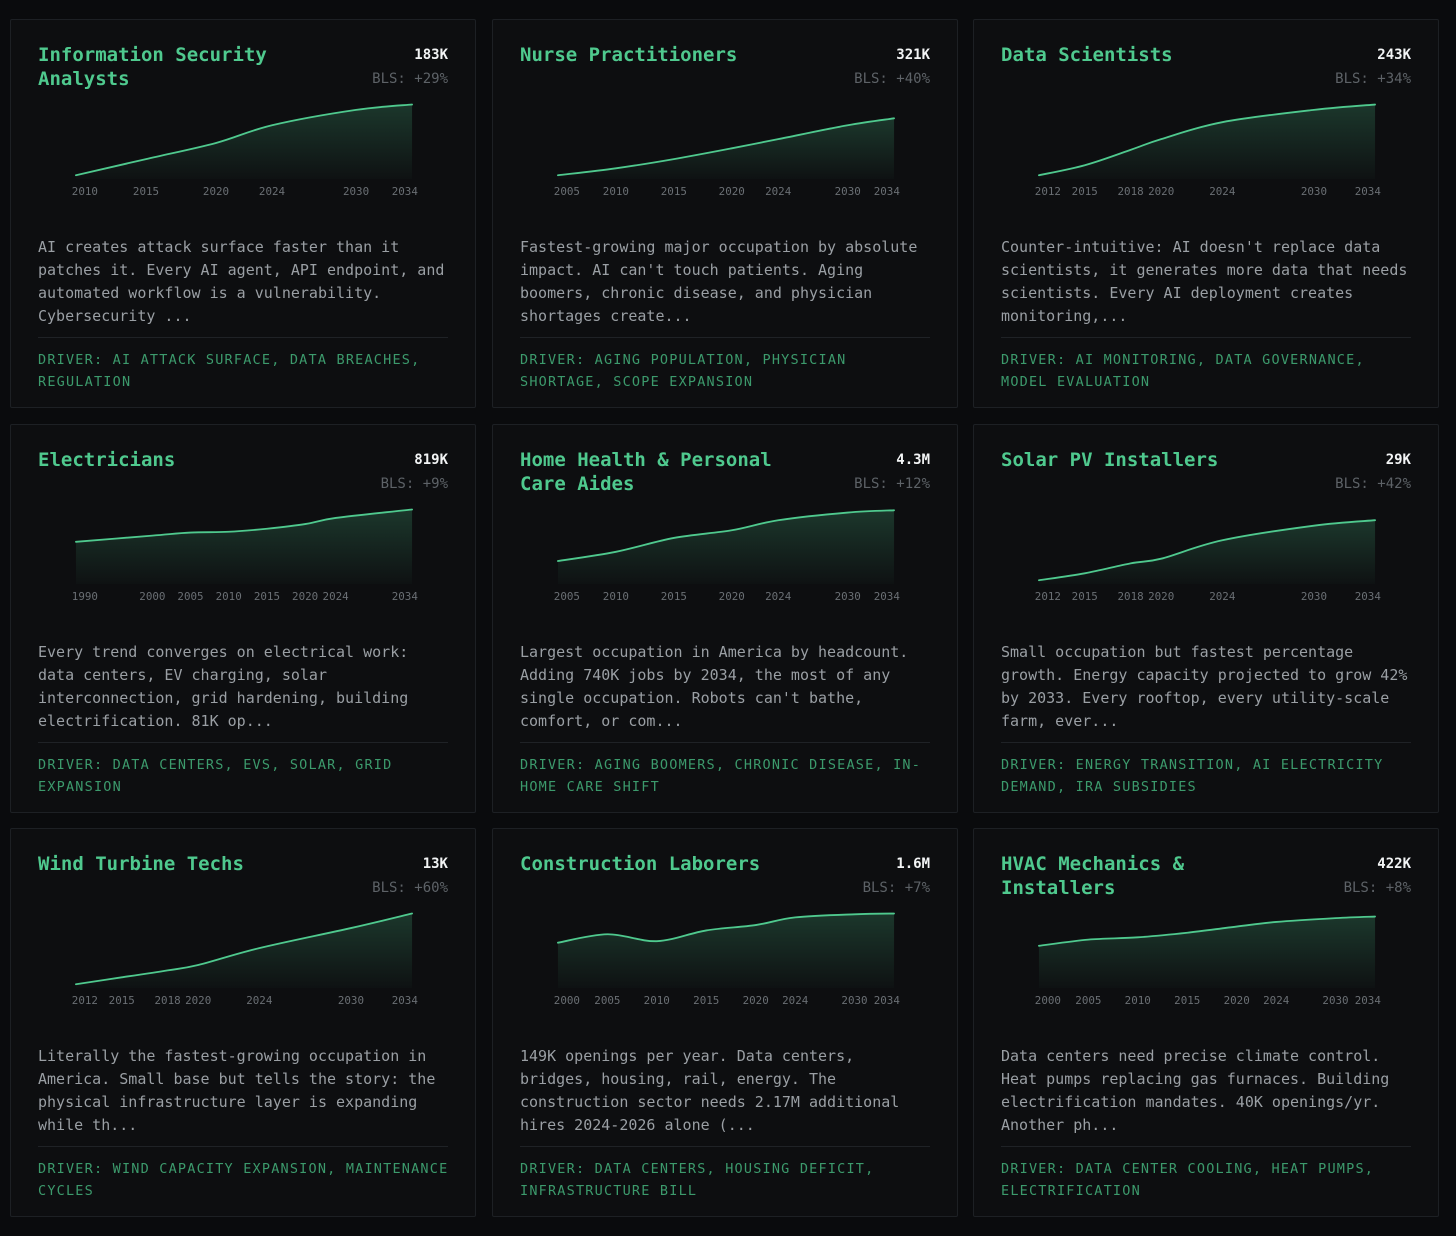 This screenshot has width=1456, height=1236. Describe the element at coordinates (107, 460) in the screenshot. I see `occupation-title: Electricians` at that location.